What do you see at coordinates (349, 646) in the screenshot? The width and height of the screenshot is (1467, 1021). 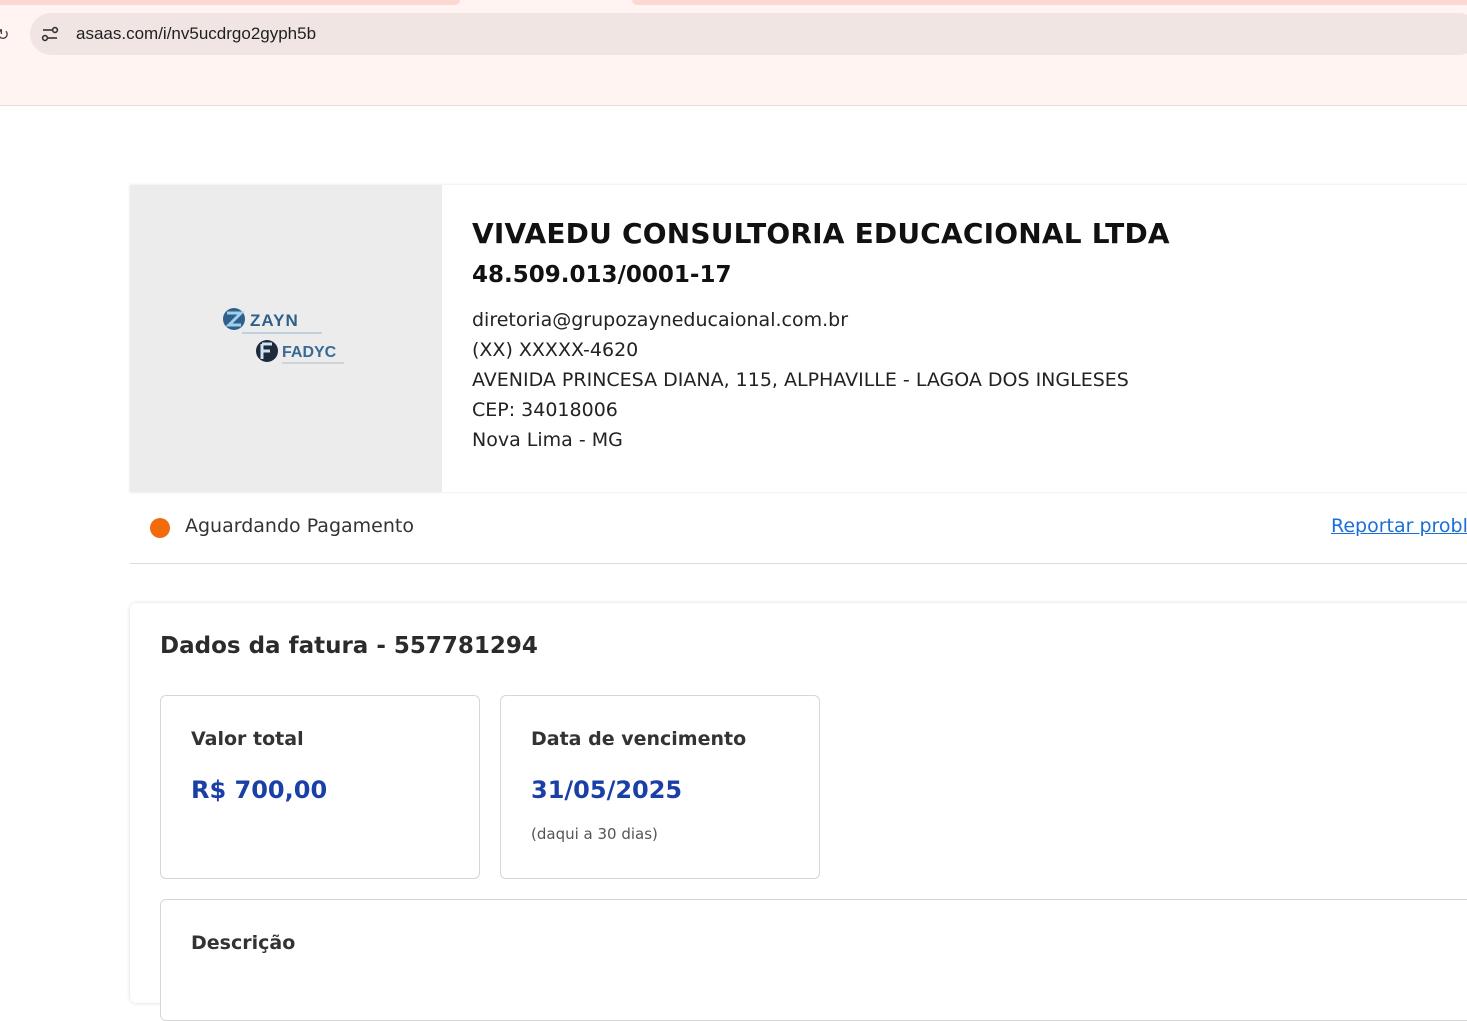 I see `invoice-title: Dados da fatura - 557781294` at bounding box center [349, 646].